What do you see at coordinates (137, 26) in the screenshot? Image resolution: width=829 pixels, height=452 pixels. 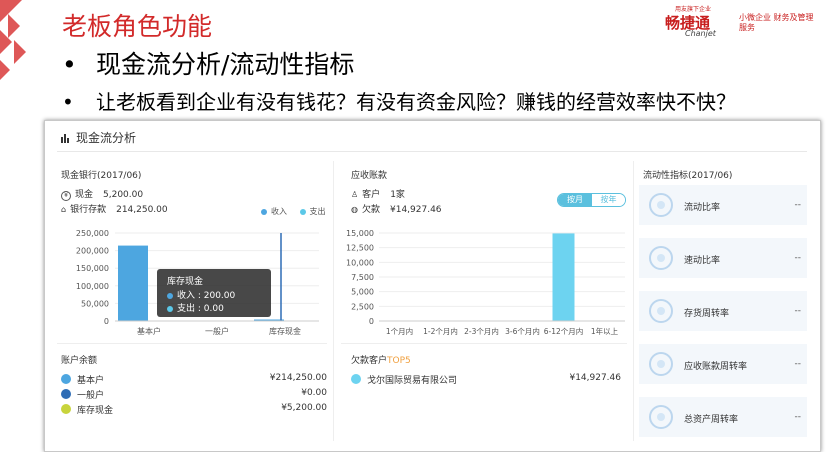 I see `slide-title: 老板角色功能` at bounding box center [137, 26].